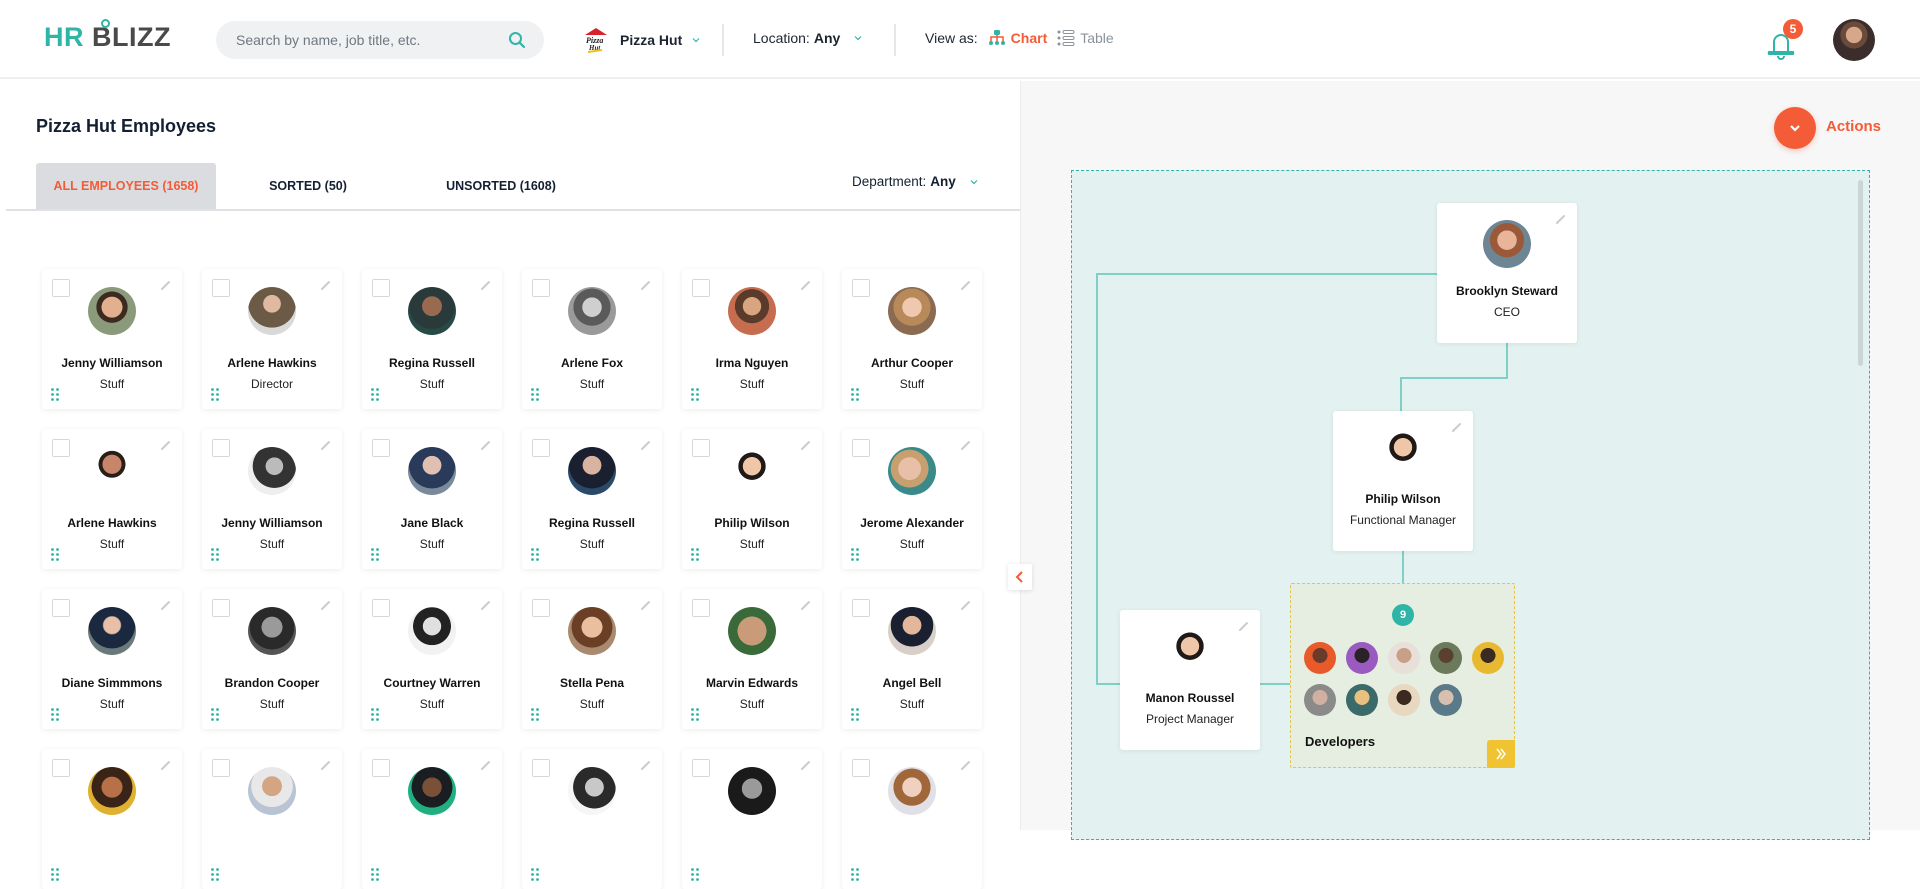 This screenshot has height=889, width=1920. Describe the element at coordinates (1854, 40) in the screenshot. I see `user-avatar` at that location.